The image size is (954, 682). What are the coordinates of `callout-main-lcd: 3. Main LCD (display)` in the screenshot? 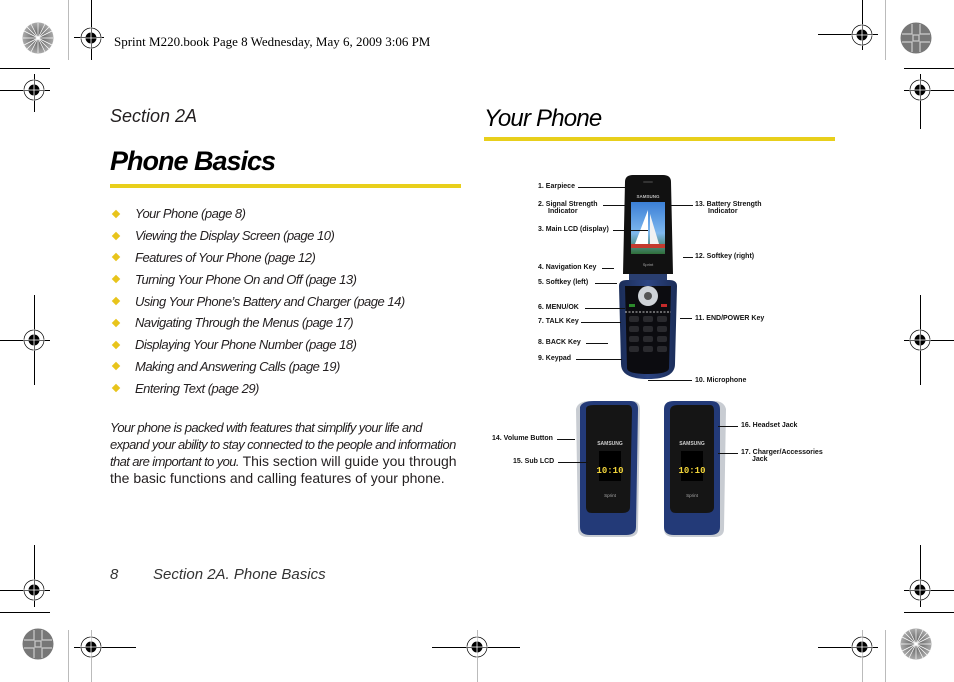 It's located at (573, 229).